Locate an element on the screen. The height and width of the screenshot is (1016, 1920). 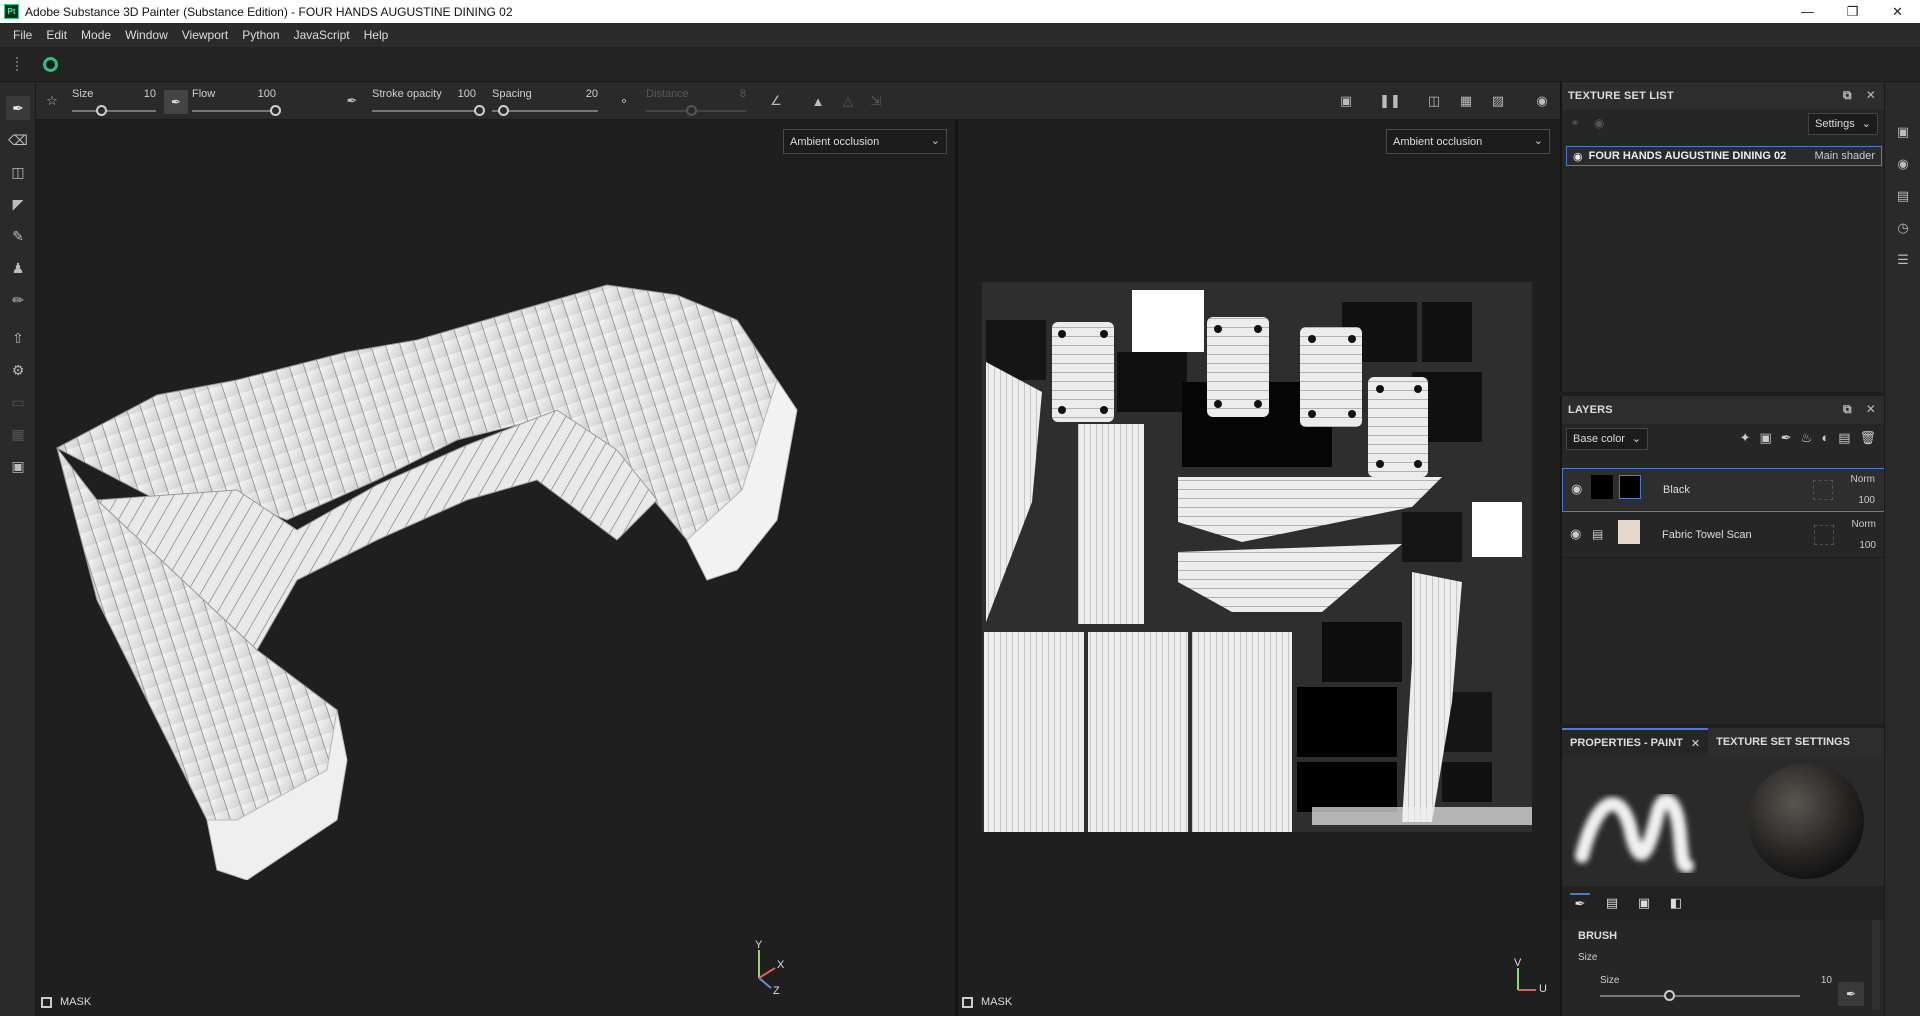
clone-stamp-icon: ♟ is located at coordinates (18, 268).